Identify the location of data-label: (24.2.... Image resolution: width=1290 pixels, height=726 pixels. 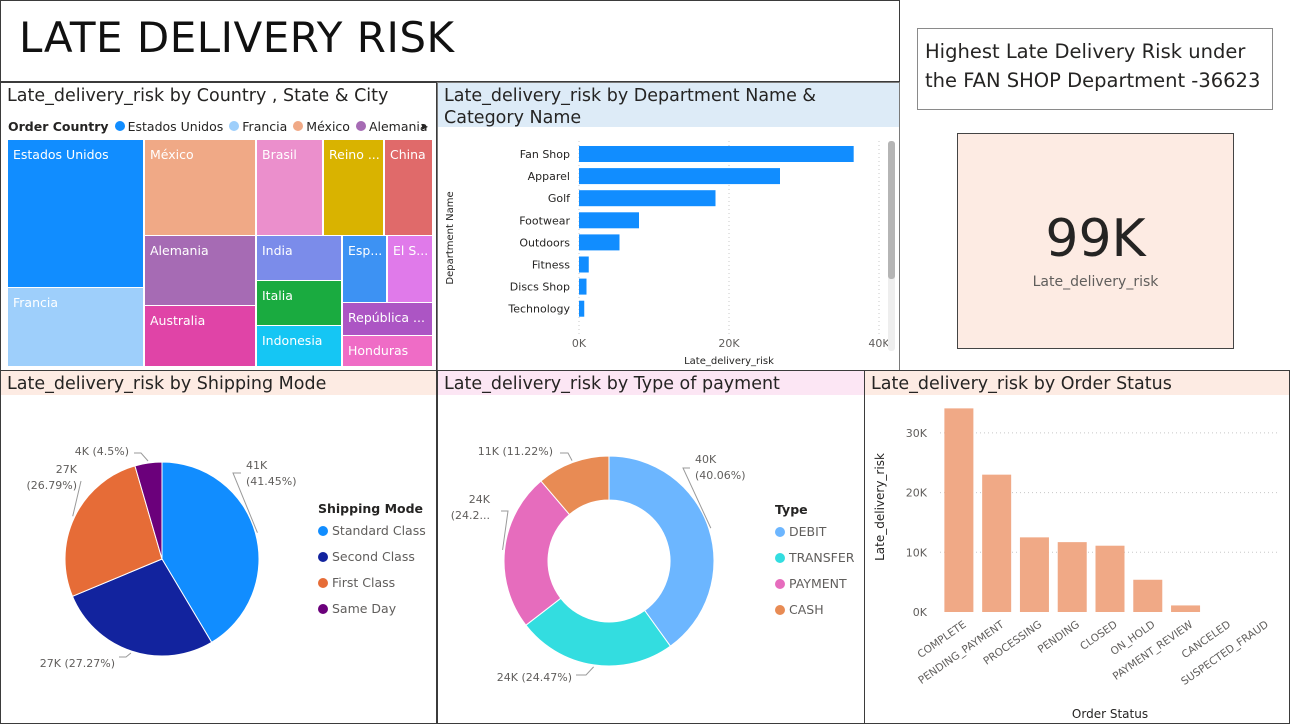
(470, 515).